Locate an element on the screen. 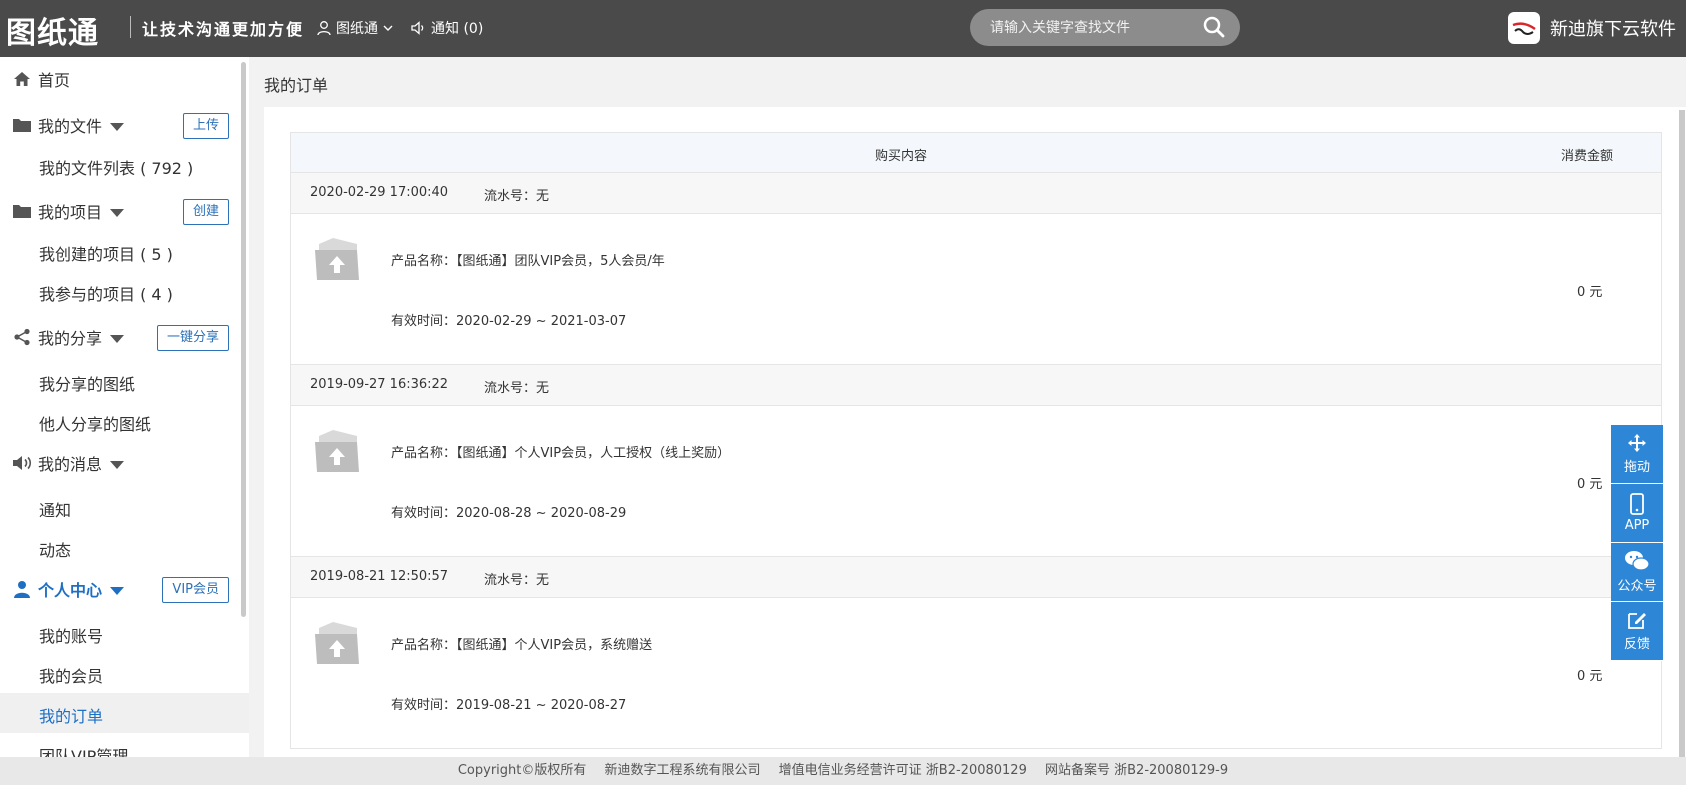 Image resolution: width=1686 pixels, height=785 pixels. person-icon is located at coordinates (22, 589).